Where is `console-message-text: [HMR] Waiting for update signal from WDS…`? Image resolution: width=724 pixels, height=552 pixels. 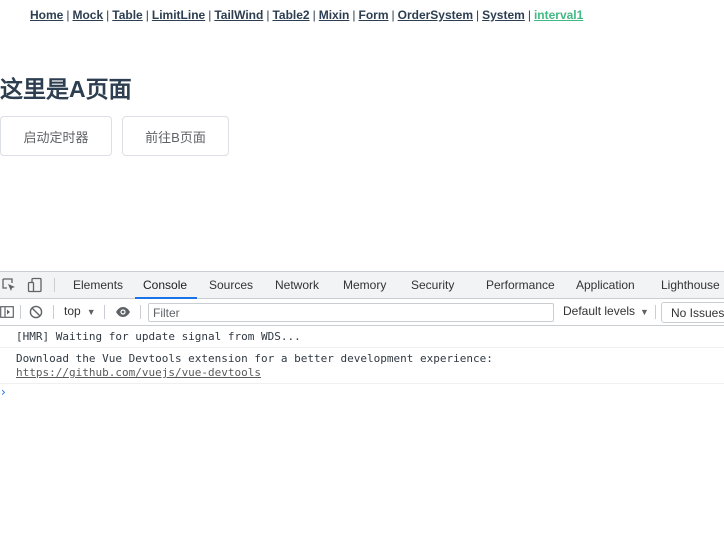
console-message-text: [HMR] Waiting for update signal from WDS… is located at coordinates (158, 336).